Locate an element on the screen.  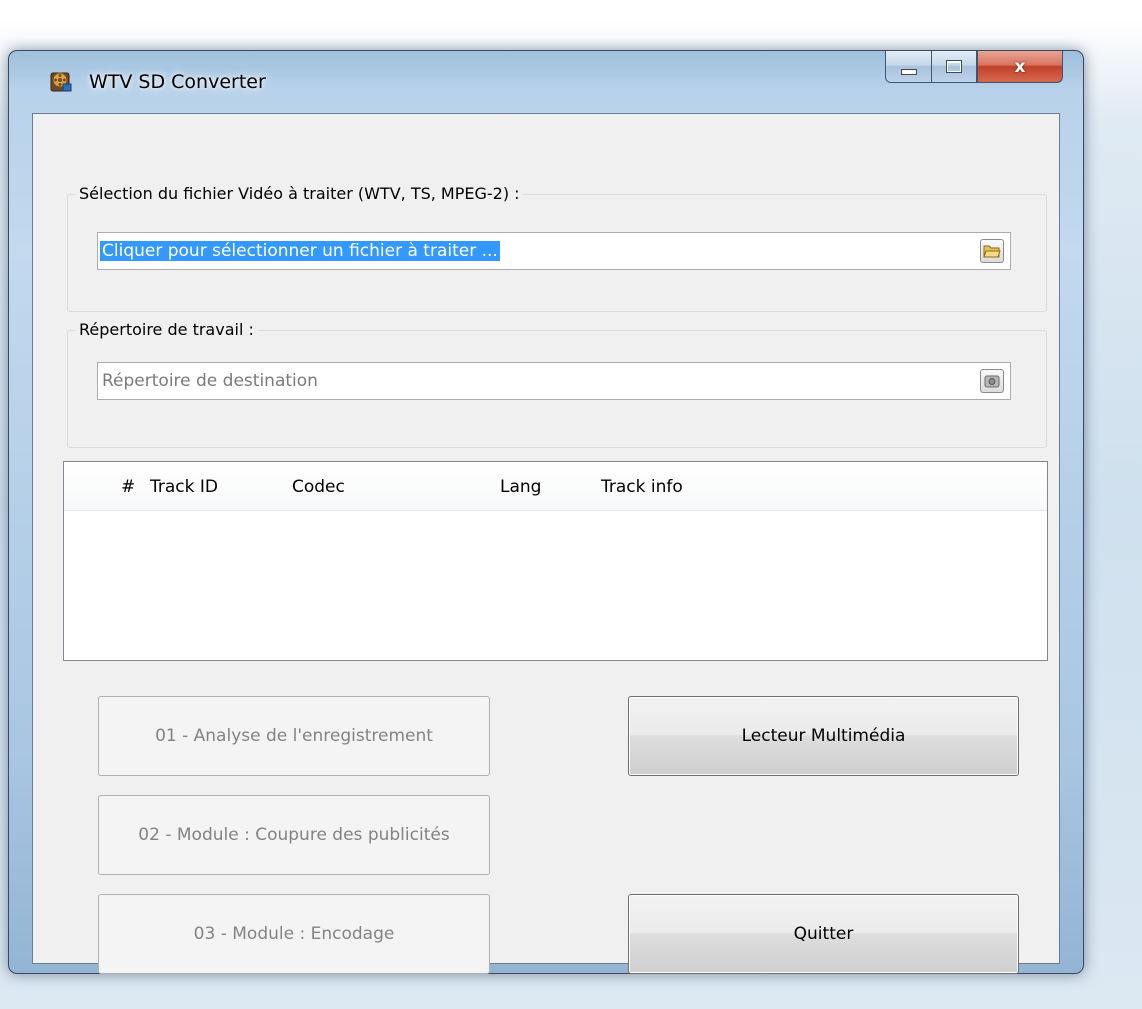
workdir-label: Répertoire de travail : is located at coordinates (166, 329).